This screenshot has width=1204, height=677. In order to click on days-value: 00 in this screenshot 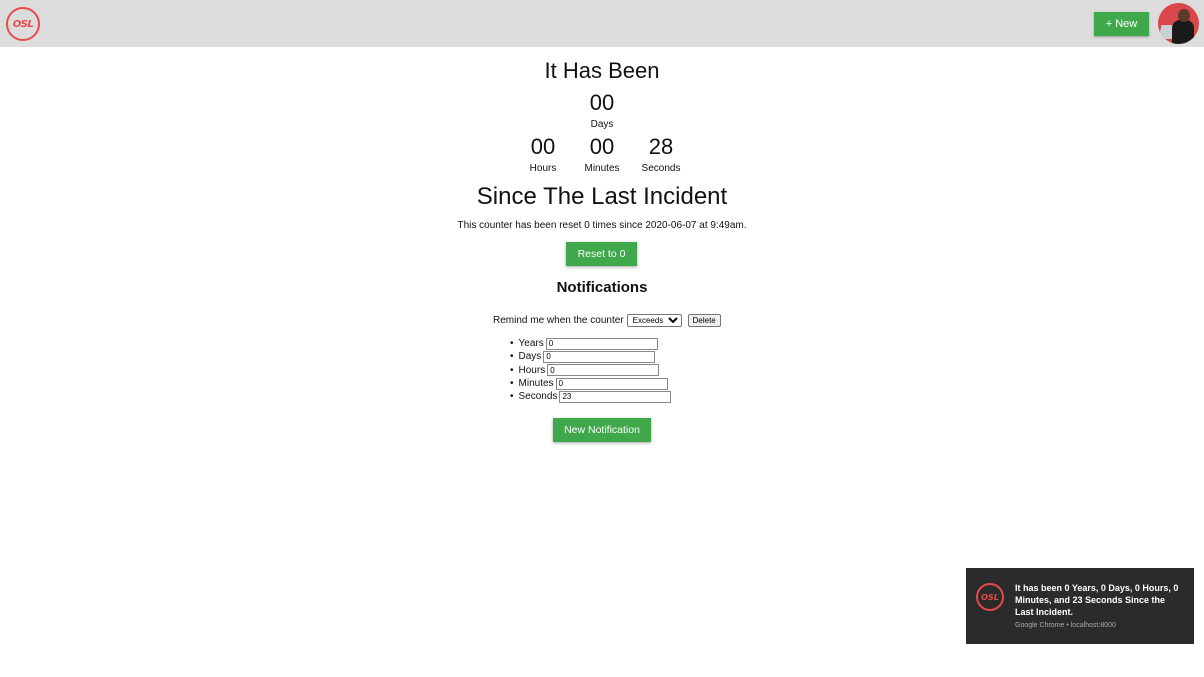, I will do `click(602, 102)`.